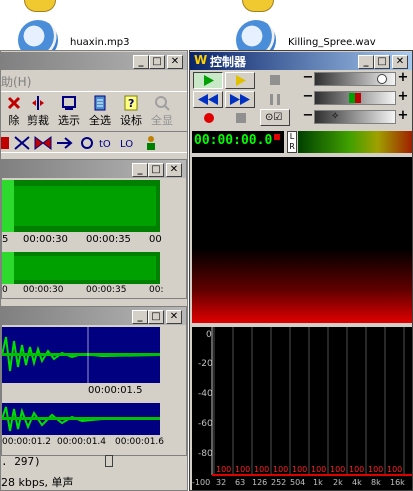 The width and height of the screenshot is (413, 491). What do you see at coordinates (241, 118) in the screenshot?
I see `stop-gray-icon` at bounding box center [241, 118].